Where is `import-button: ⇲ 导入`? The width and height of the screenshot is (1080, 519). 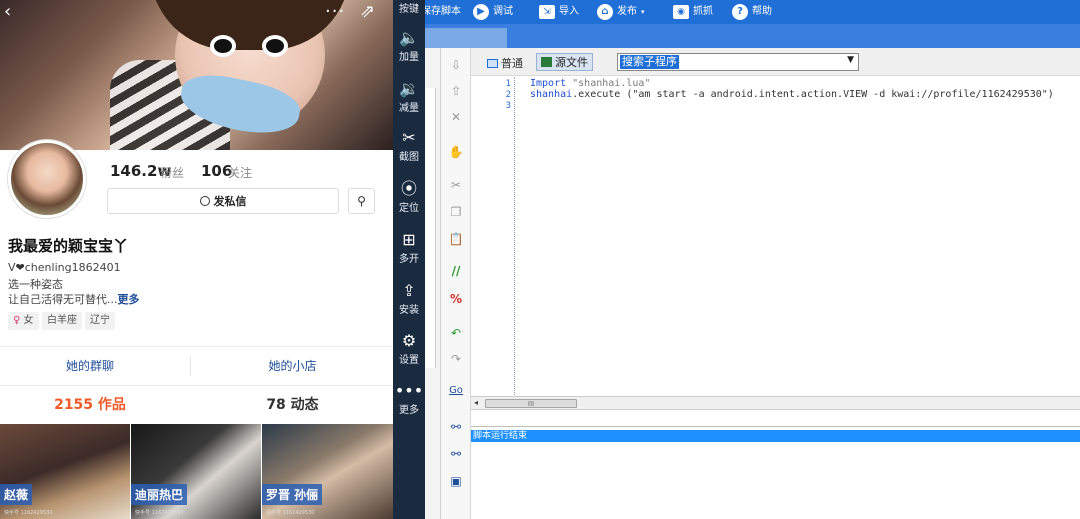
import-button: ⇲ 导入 is located at coordinates (559, 12).